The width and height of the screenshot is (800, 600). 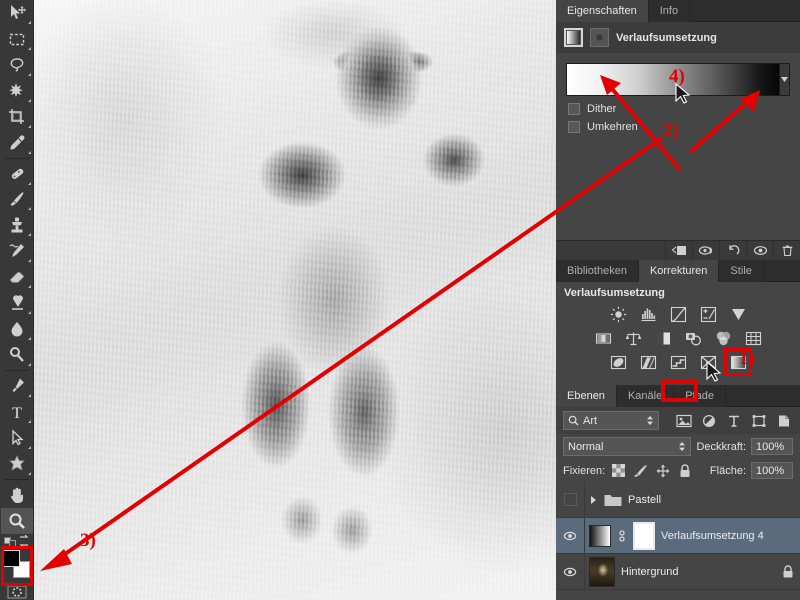 I want to click on dither-checkbox-row: Dither, so click(x=678, y=109).